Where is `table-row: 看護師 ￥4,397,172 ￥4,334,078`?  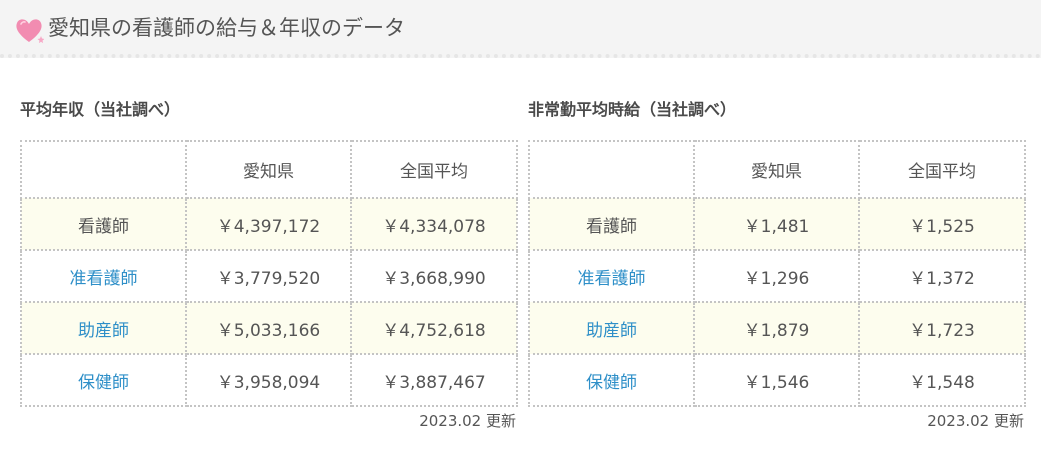 table-row: 看護師 ￥4,397,172 ￥4,334,078 is located at coordinates (269, 224).